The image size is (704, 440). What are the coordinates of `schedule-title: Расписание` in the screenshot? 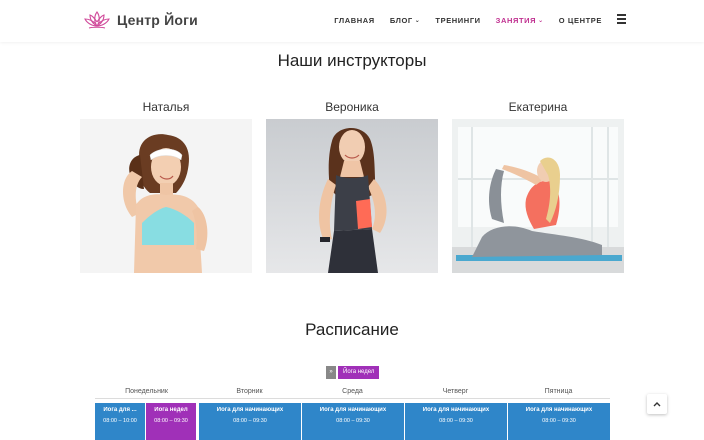 It's located at (352, 329).